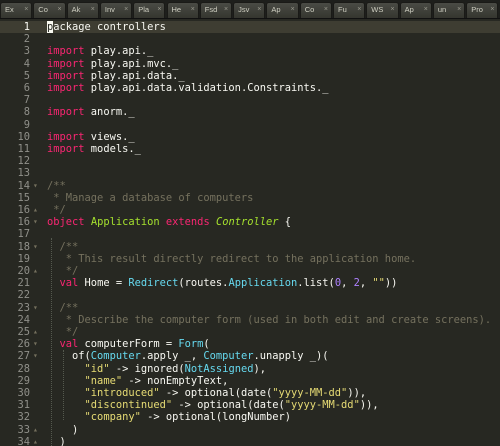  What do you see at coordinates (16, 10) in the screenshot?
I see `tab-1: Ex ×` at bounding box center [16, 10].